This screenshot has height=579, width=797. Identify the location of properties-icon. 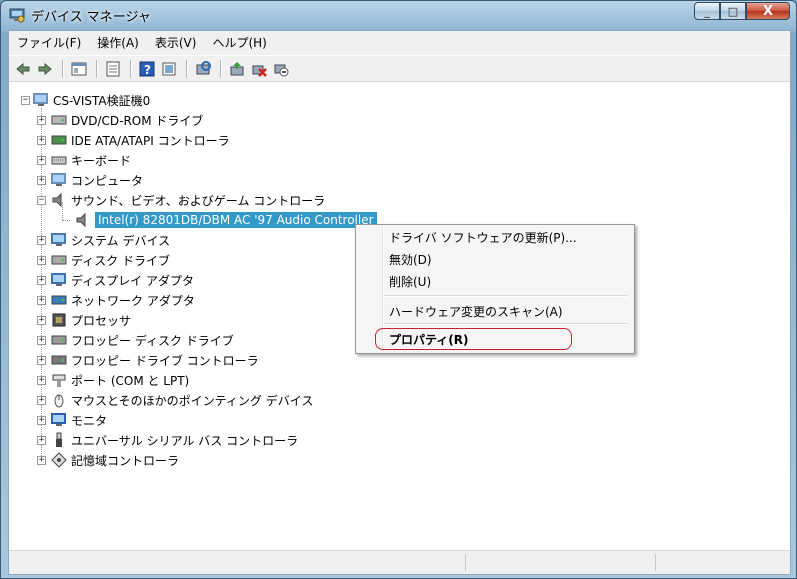
(113, 69).